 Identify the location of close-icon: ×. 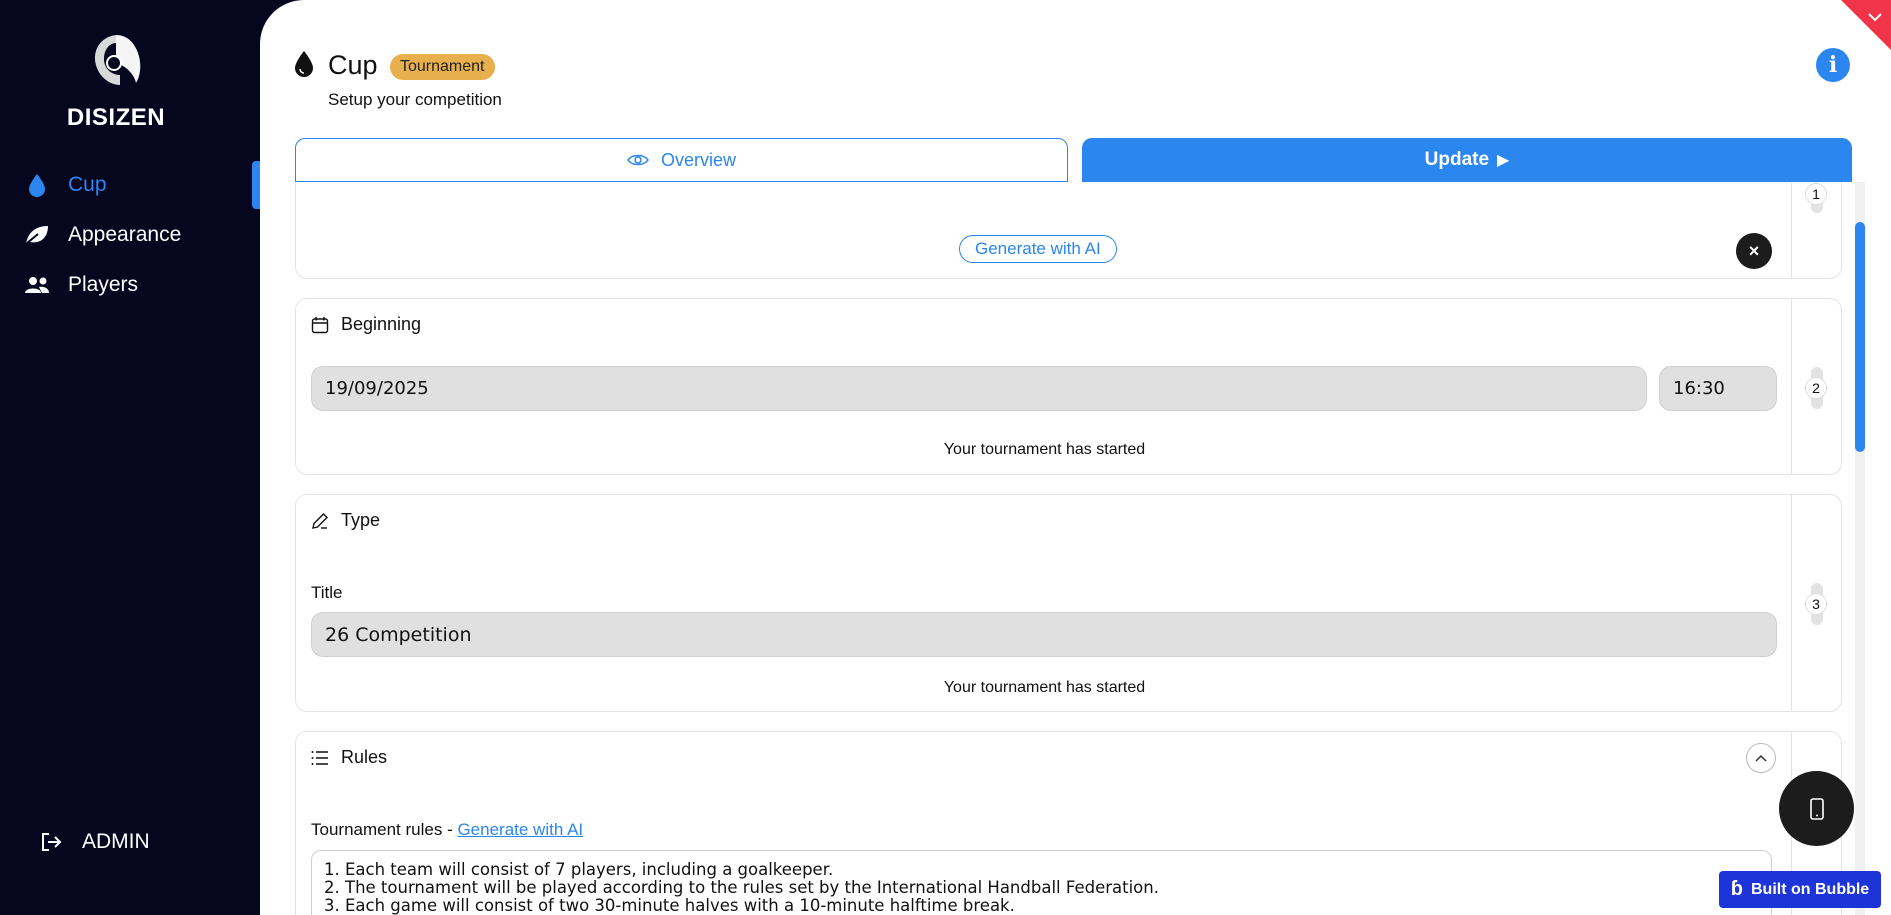
(1754, 251).